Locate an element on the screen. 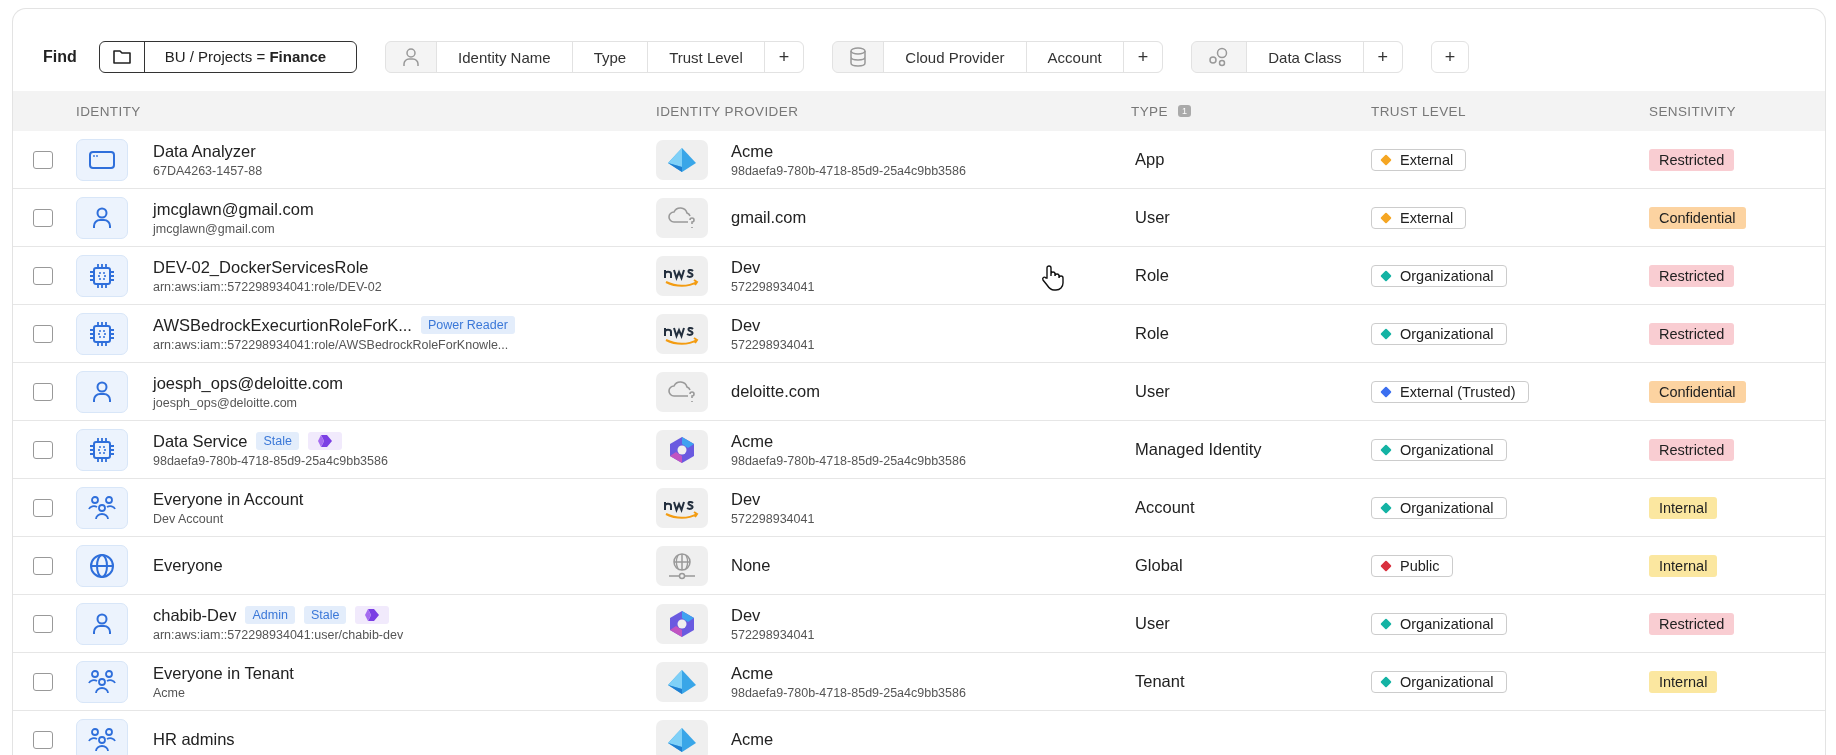 Image resolution: width=1836 pixels, height=755 pixels. trust-level-chip: External (Trusted) is located at coordinates (1450, 391).